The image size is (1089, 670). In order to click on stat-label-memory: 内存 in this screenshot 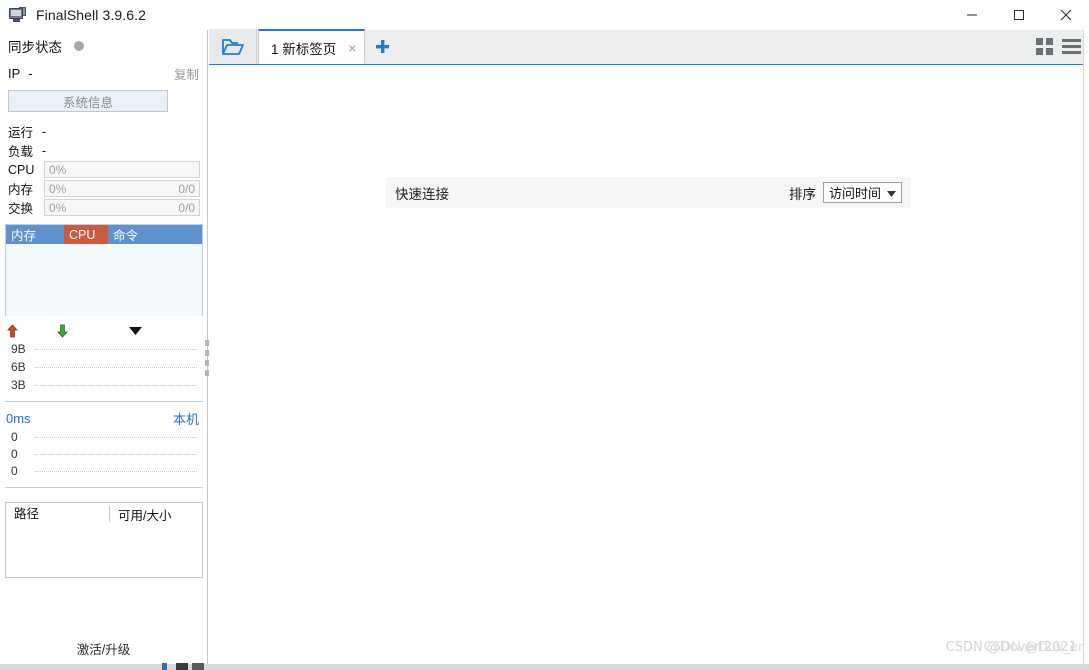, I will do `click(21, 190)`.